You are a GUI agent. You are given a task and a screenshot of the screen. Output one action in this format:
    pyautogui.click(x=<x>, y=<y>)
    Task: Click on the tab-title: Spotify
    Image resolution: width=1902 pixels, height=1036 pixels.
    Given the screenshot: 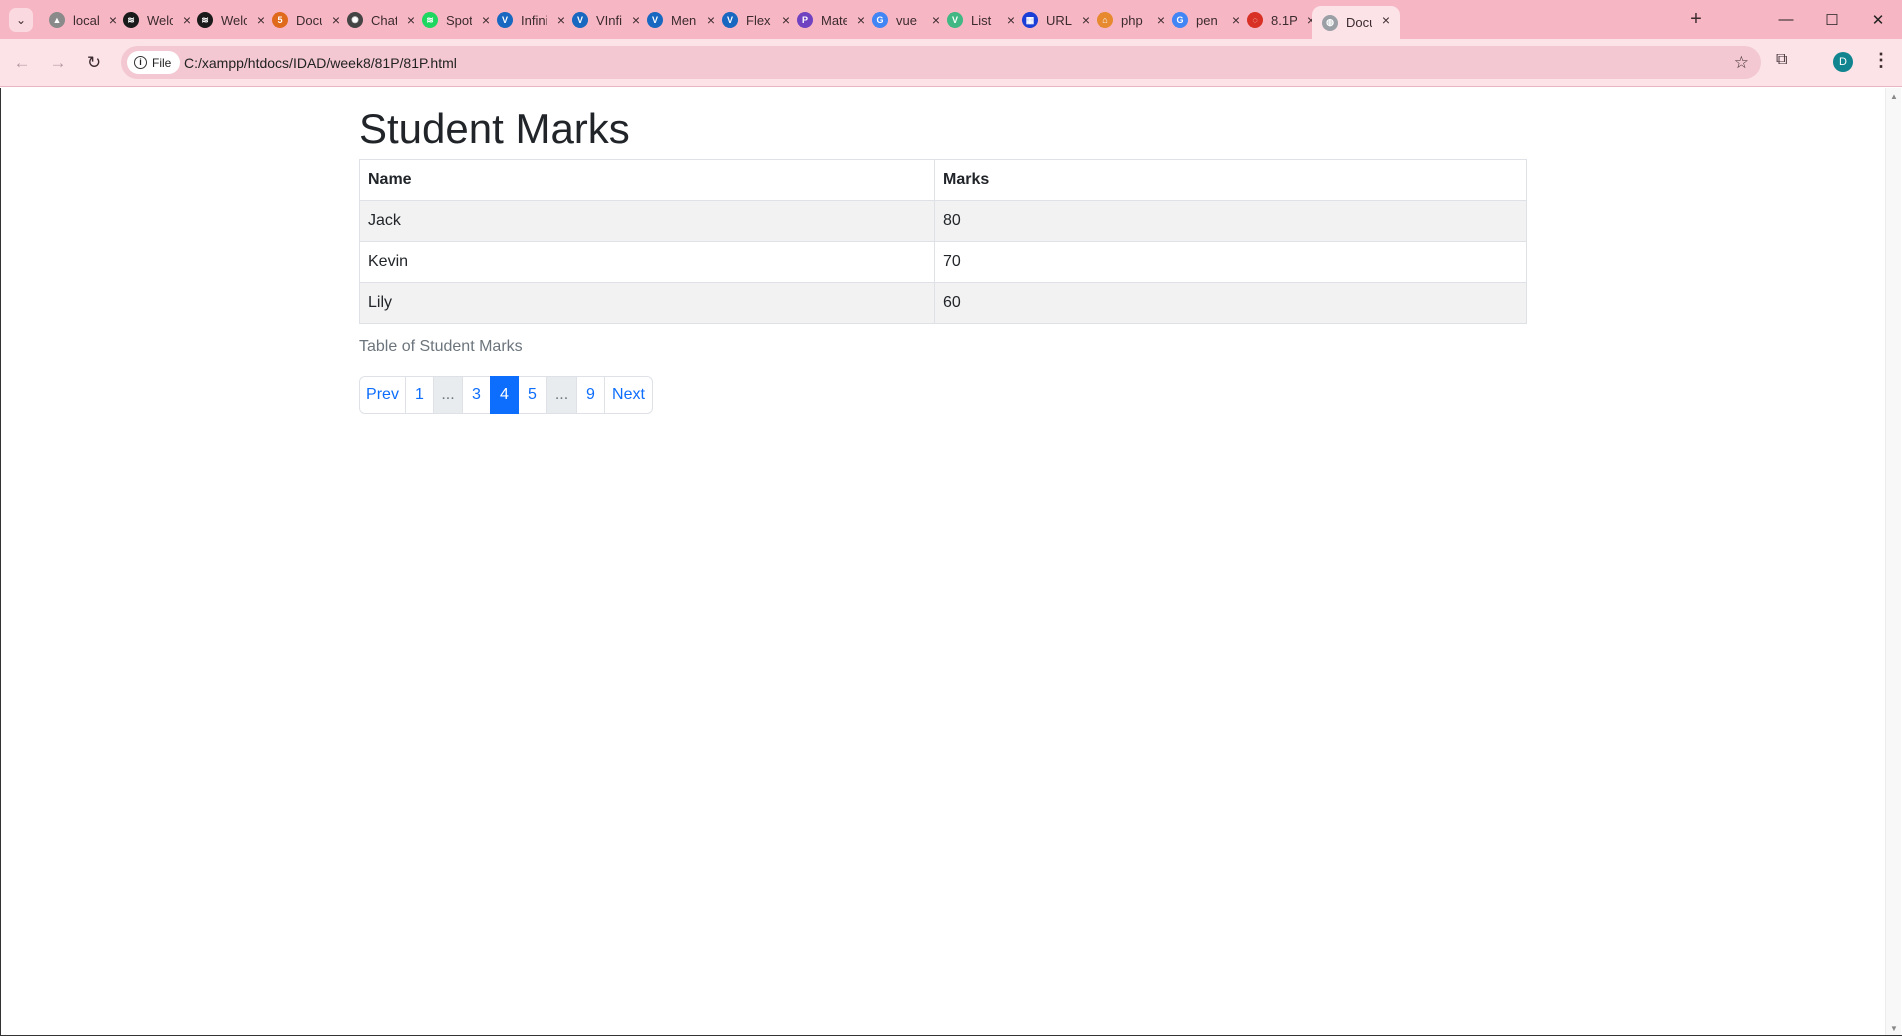 What is the action you would take?
    pyautogui.click(x=459, y=20)
    